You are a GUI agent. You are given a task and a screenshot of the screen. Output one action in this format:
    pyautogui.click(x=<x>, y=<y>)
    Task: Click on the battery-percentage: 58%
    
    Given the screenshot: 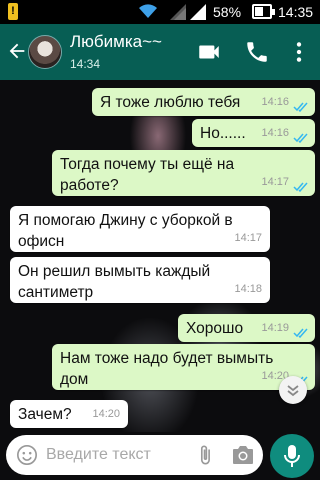 What is the action you would take?
    pyautogui.click(x=227, y=12)
    